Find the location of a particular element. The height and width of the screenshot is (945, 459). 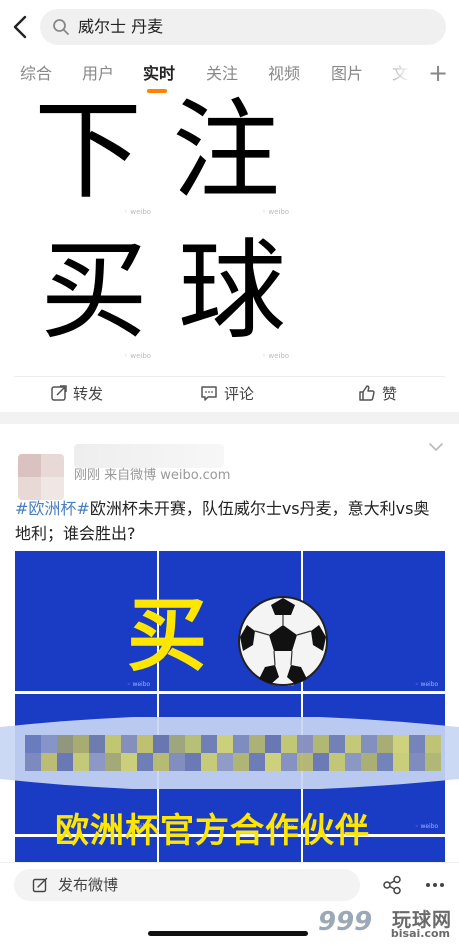

edit-icon is located at coordinates (40, 885).